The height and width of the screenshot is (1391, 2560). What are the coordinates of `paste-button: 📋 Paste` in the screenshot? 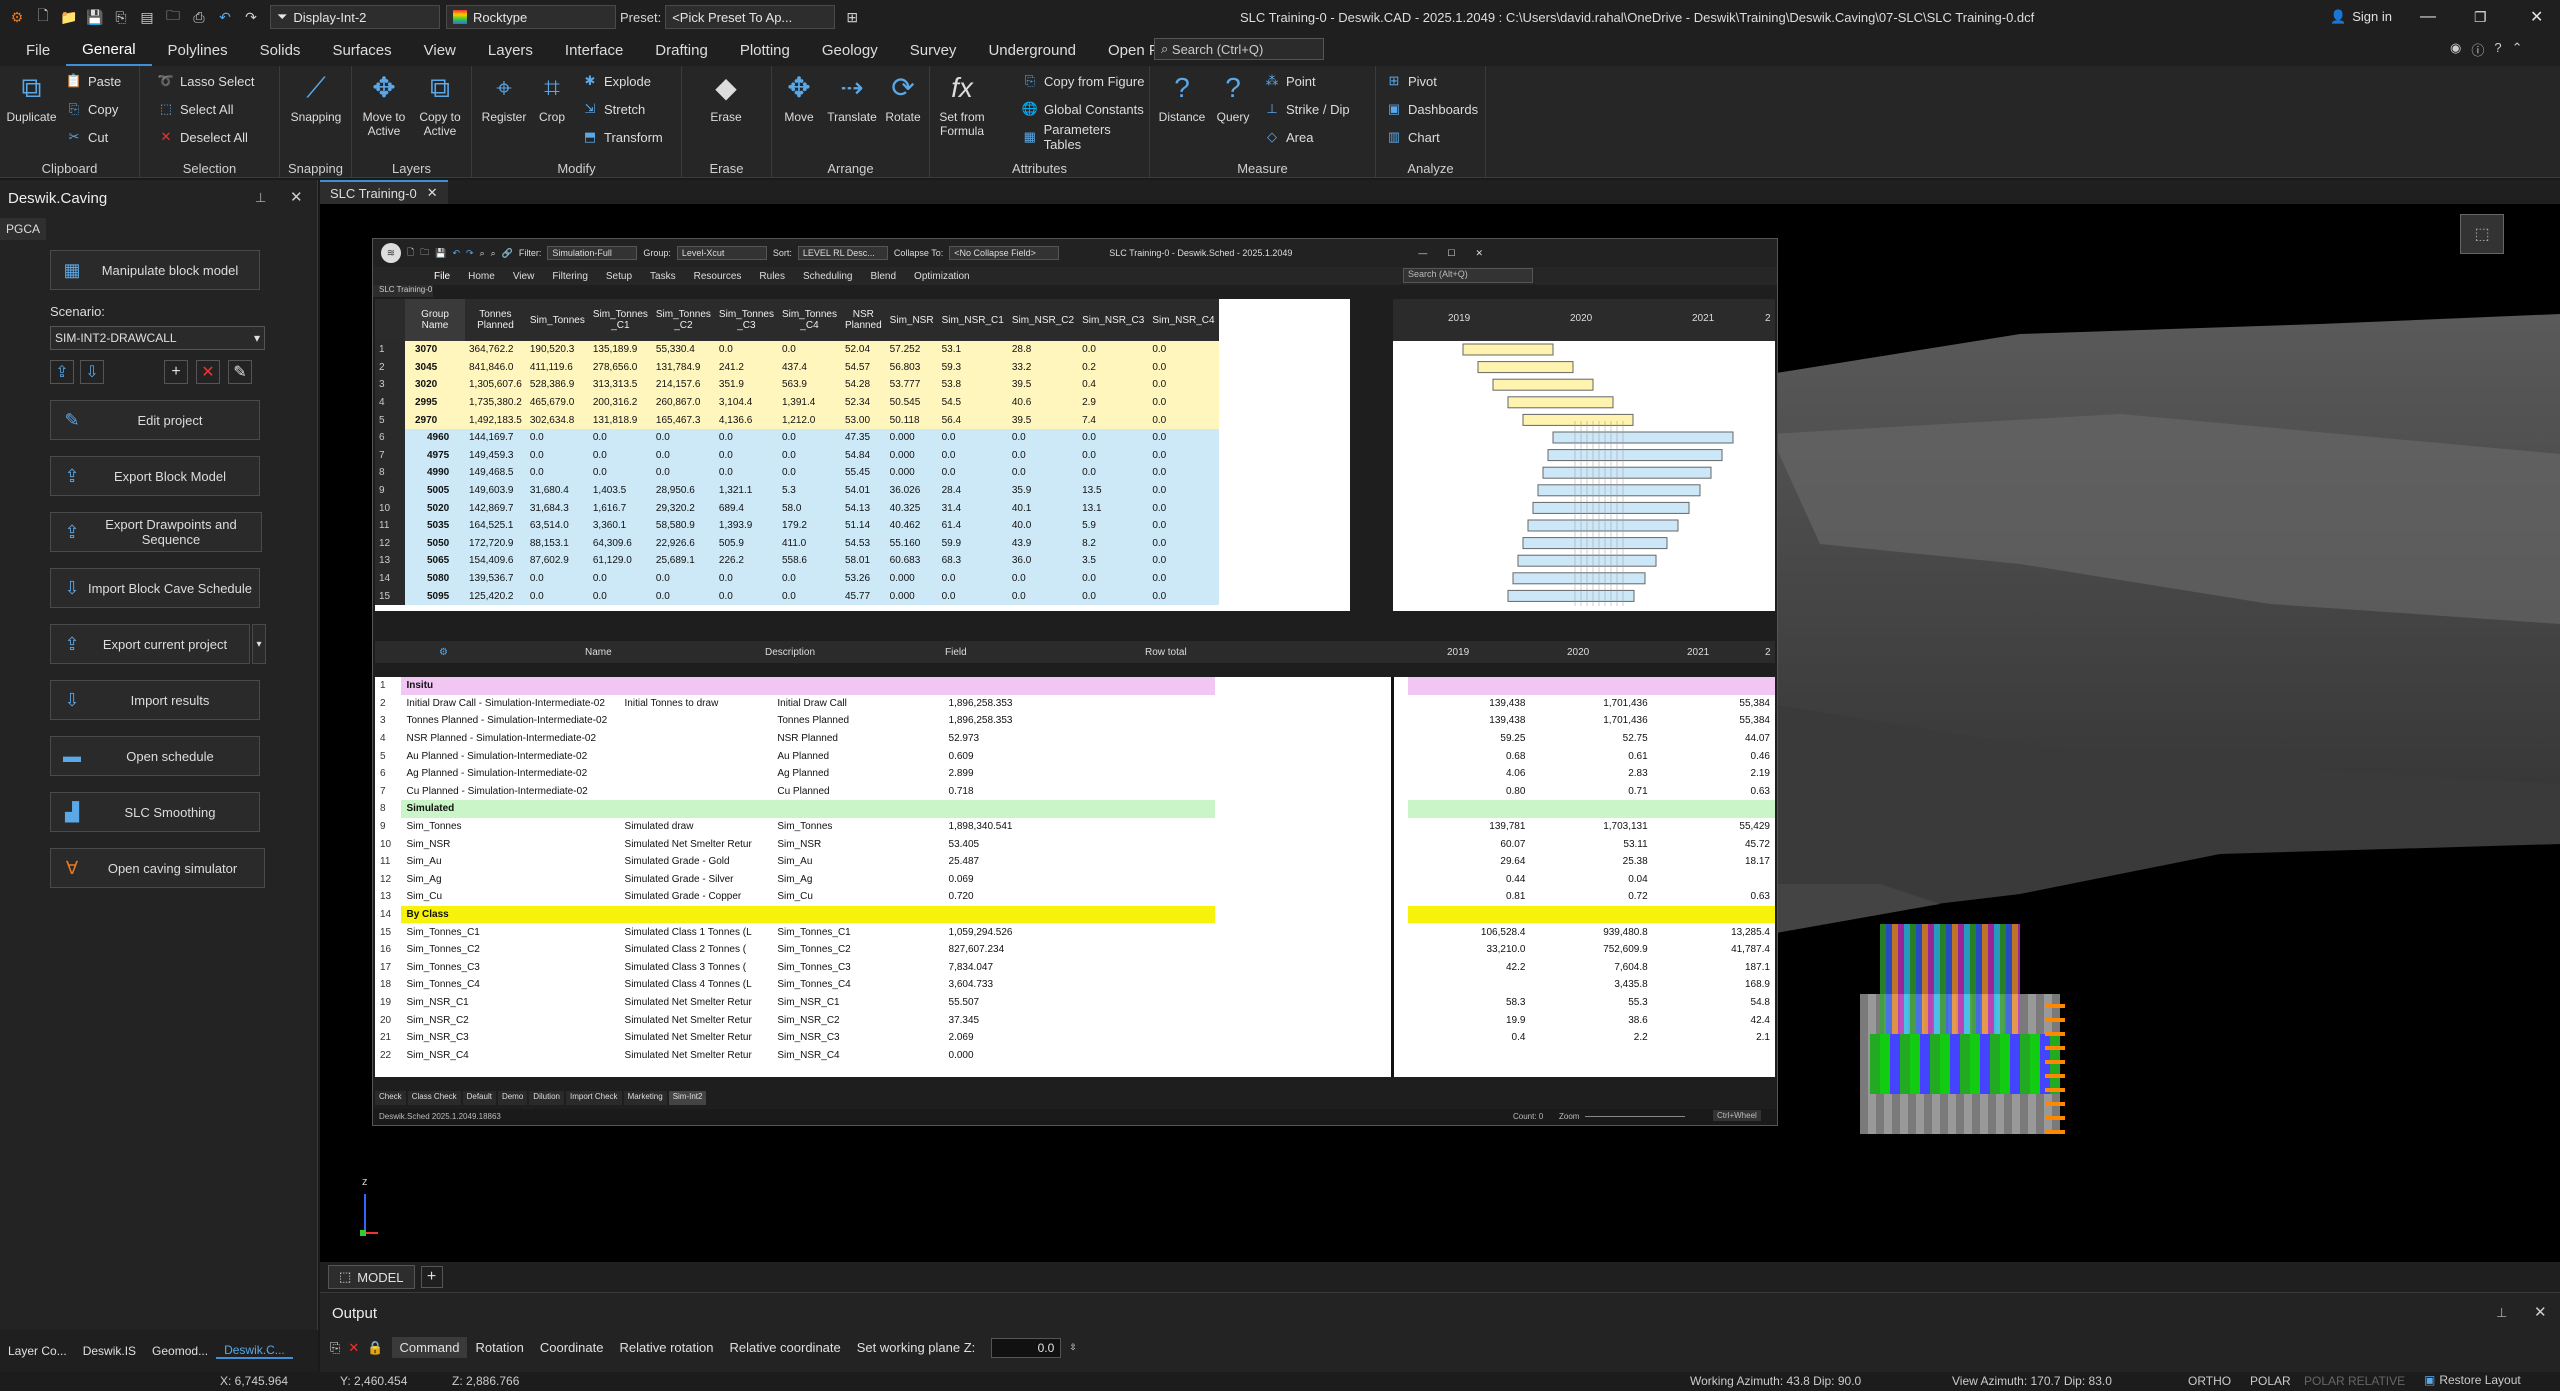 It's located at (93, 81).